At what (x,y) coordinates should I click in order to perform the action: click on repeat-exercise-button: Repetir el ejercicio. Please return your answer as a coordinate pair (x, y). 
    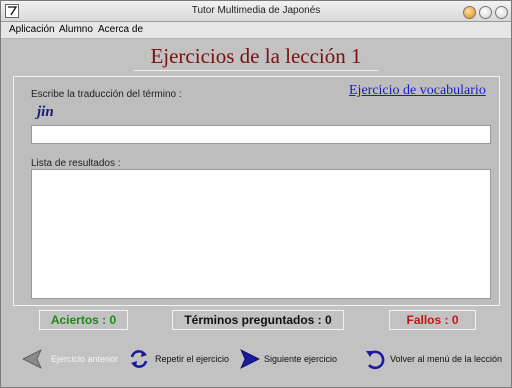
    Looking at the image, I should click on (178, 359).